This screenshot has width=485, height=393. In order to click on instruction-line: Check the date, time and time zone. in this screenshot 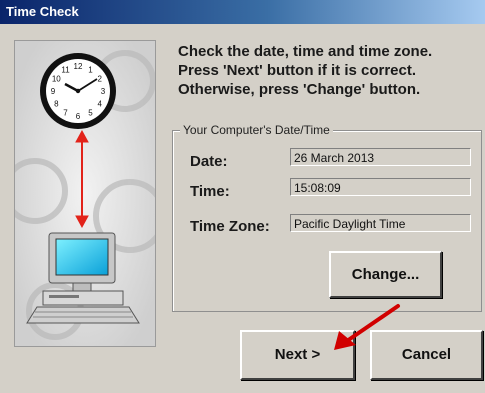, I will do `click(305, 51)`.